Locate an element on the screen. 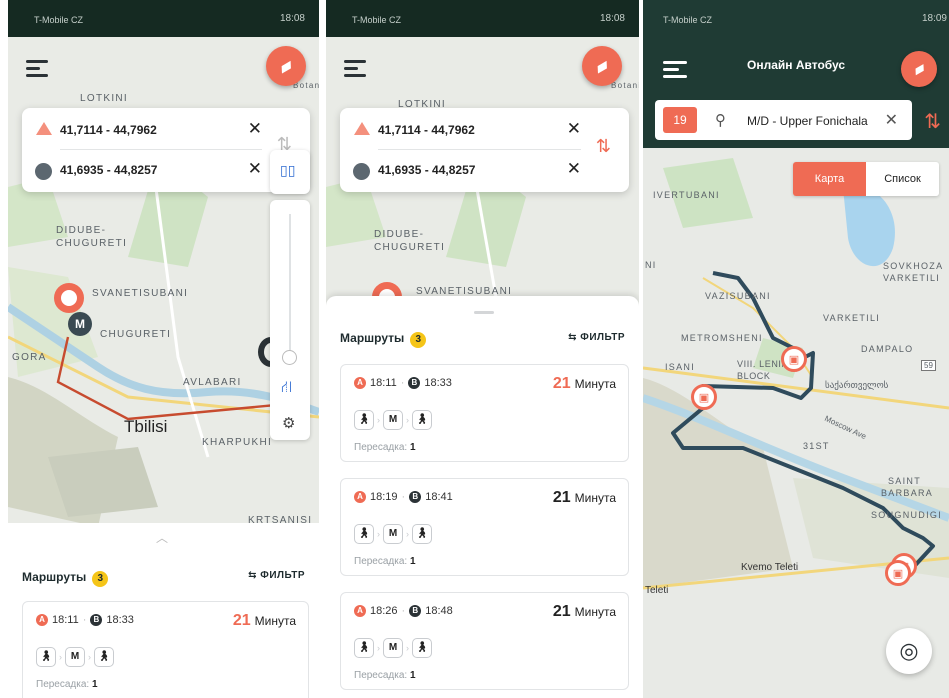 The width and height of the screenshot is (949, 698). sheet-handle is located at coordinates (484, 312).